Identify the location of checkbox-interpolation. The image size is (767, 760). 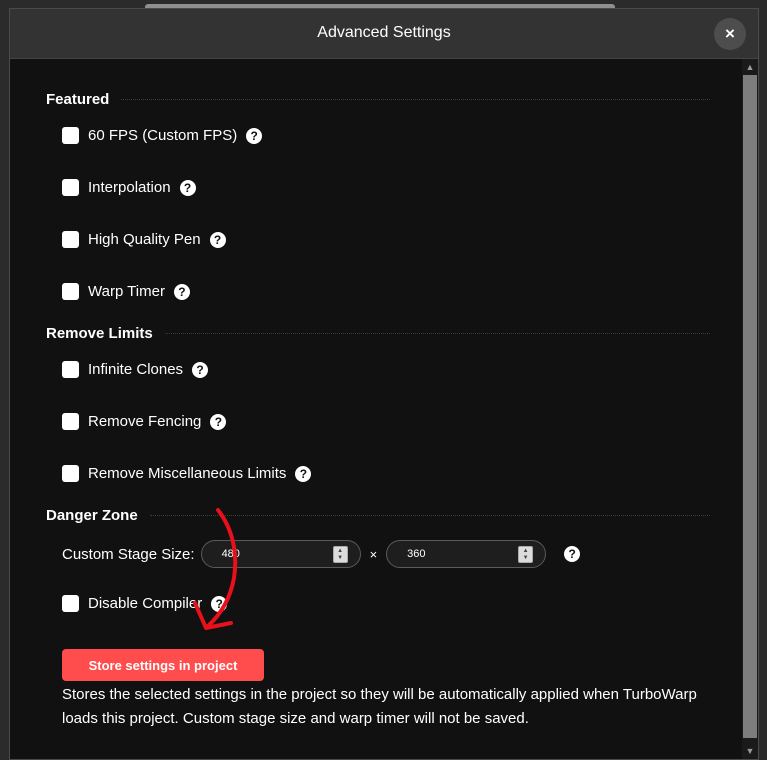
(70, 187).